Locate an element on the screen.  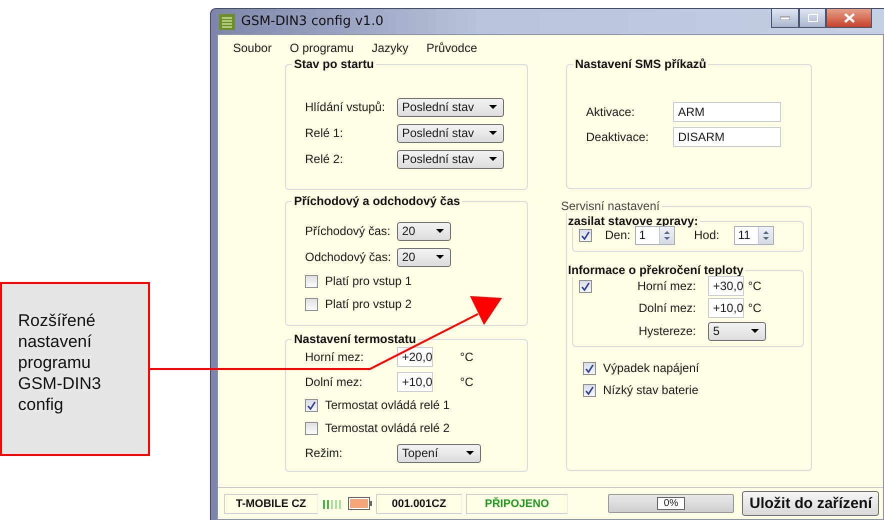
progress-reading: 0% is located at coordinates (671, 503).